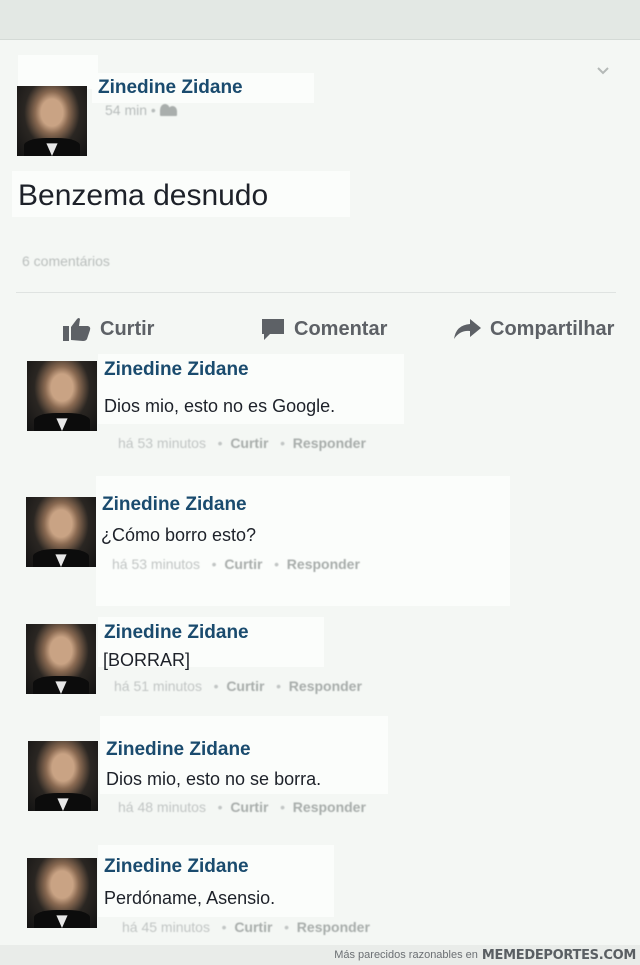 The width and height of the screenshot is (640, 965). What do you see at coordinates (467, 329) in the screenshot?
I see `share-arrow-icon` at bounding box center [467, 329].